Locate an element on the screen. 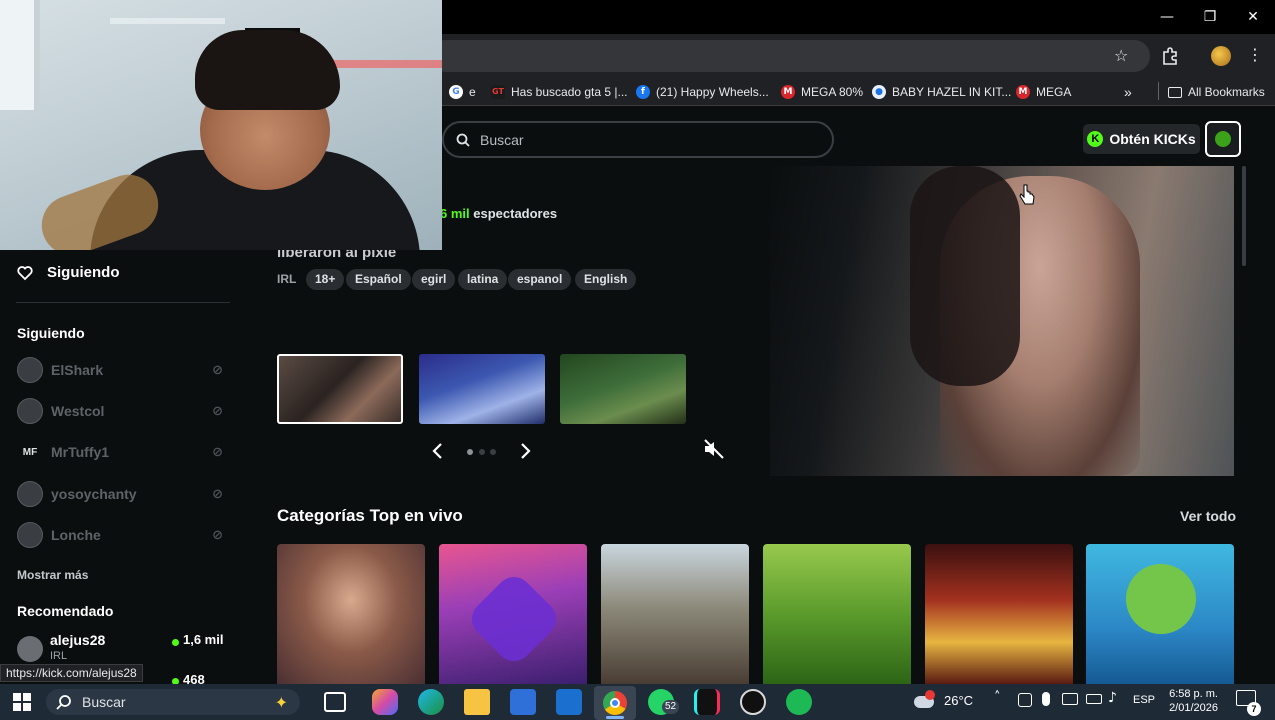  windows-start-button is located at coordinates (22, 702).